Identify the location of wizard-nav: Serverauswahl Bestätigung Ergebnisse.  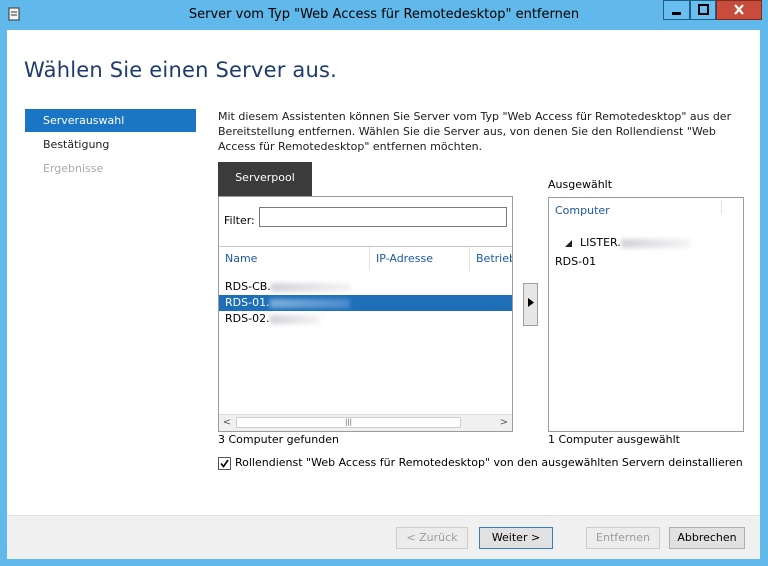
(110, 145).